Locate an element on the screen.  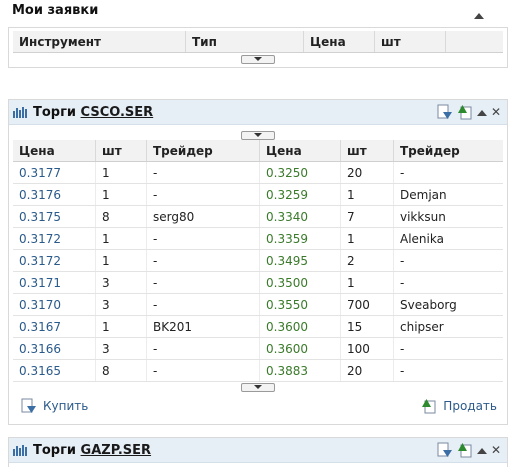
sell-qty-cell: 700 is located at coordinates (367, 304).